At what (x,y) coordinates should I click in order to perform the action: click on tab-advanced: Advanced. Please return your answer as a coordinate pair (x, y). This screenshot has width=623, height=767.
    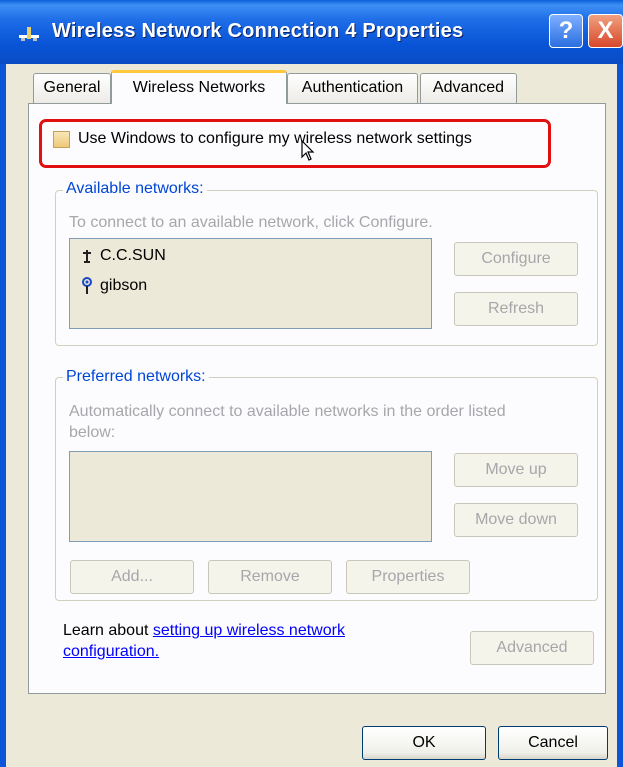
    Looking at the image, I should click on (468, 88).